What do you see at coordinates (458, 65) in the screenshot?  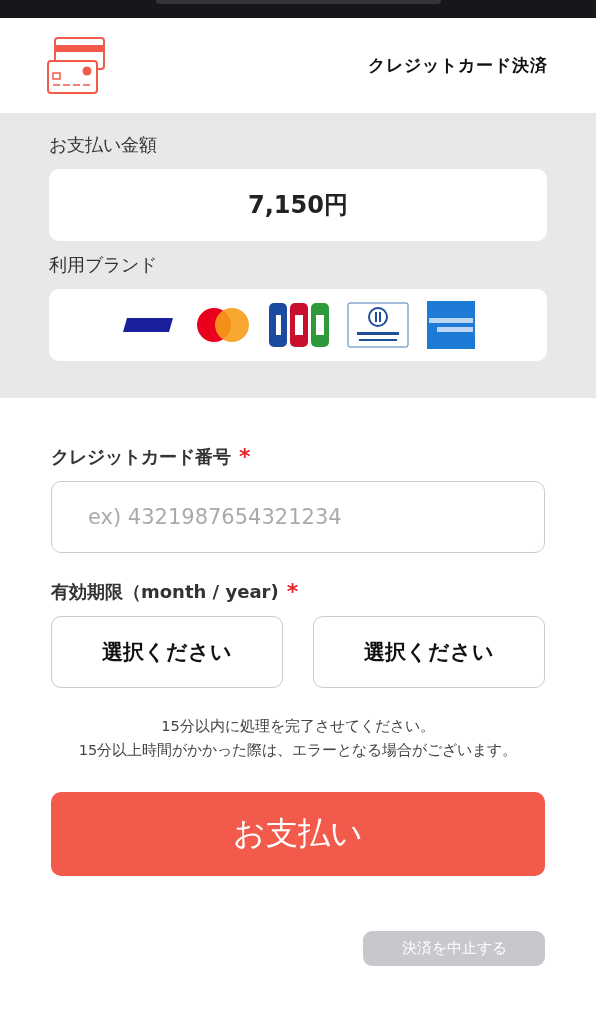 I see `page-title: クレジットカード決済` at bounding box center [458, 65].